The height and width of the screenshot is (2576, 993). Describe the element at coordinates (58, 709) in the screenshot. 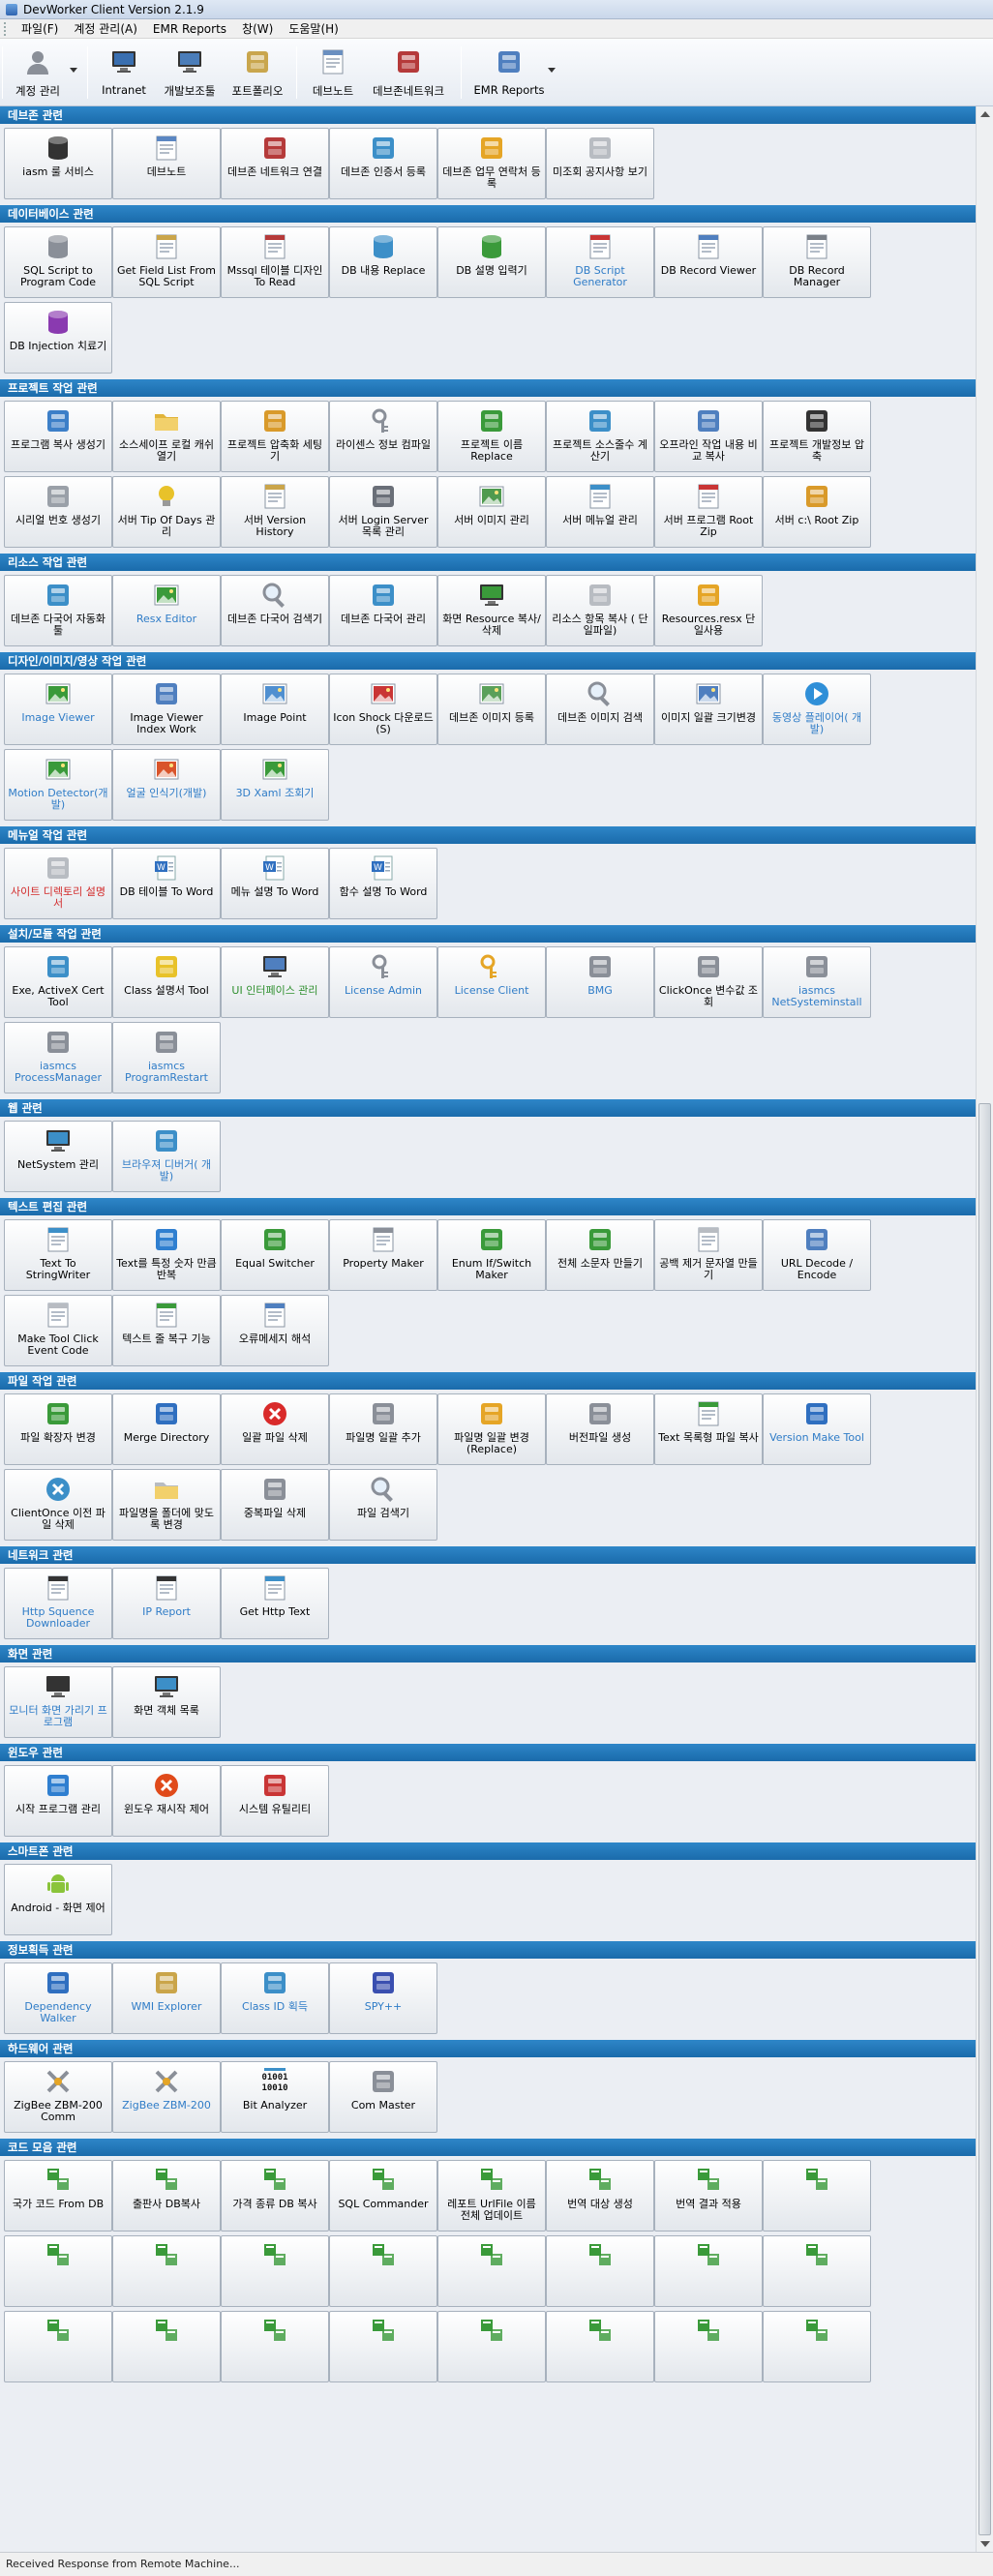

I see `tool-button: Image Viewer` at that location.